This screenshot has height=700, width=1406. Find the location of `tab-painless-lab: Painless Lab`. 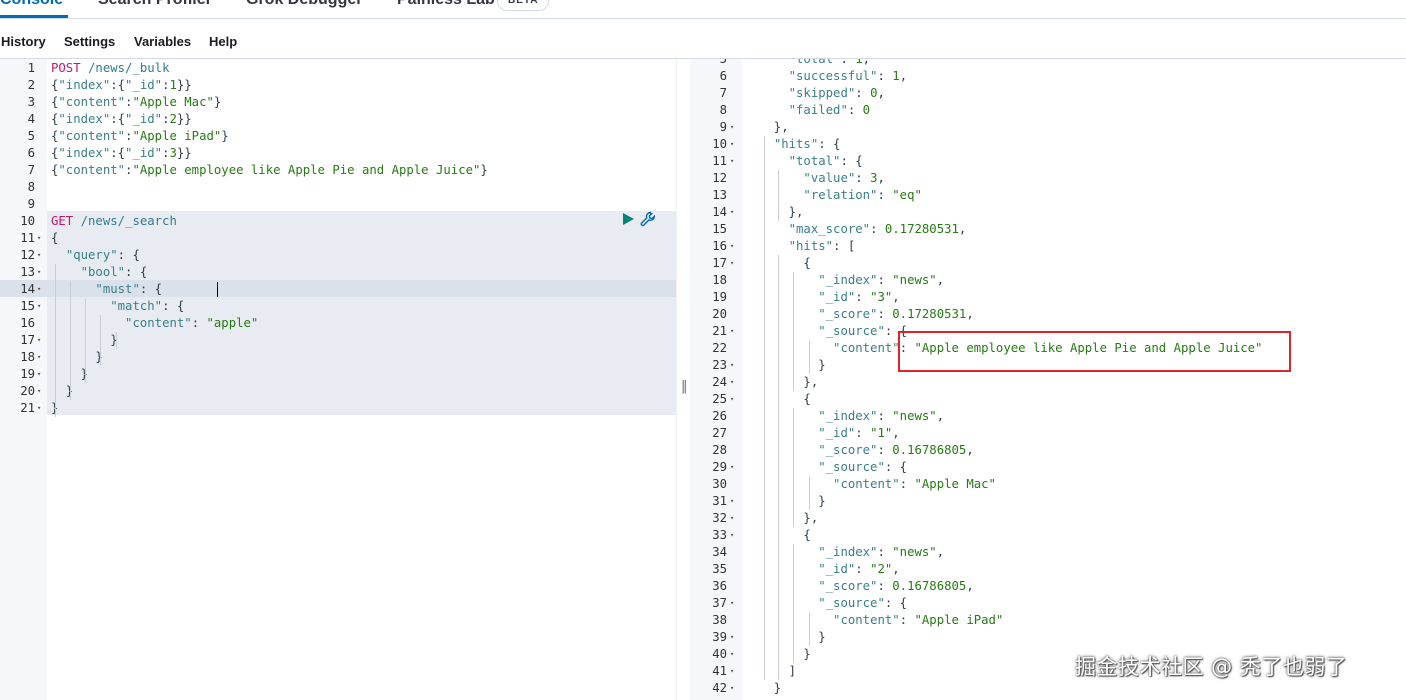

tab-painless-lab: Painless Lab is located at coordinates (446, 5).